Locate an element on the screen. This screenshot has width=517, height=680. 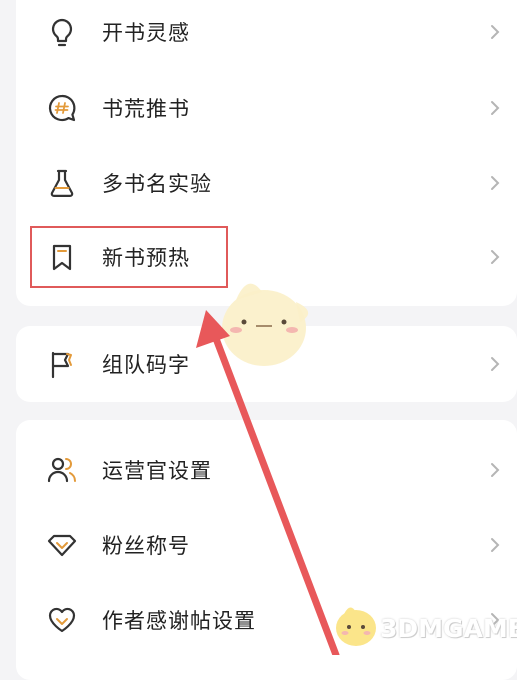
menu-item-label: 作者感谢帖设置 is located at coordinates (179, 621).